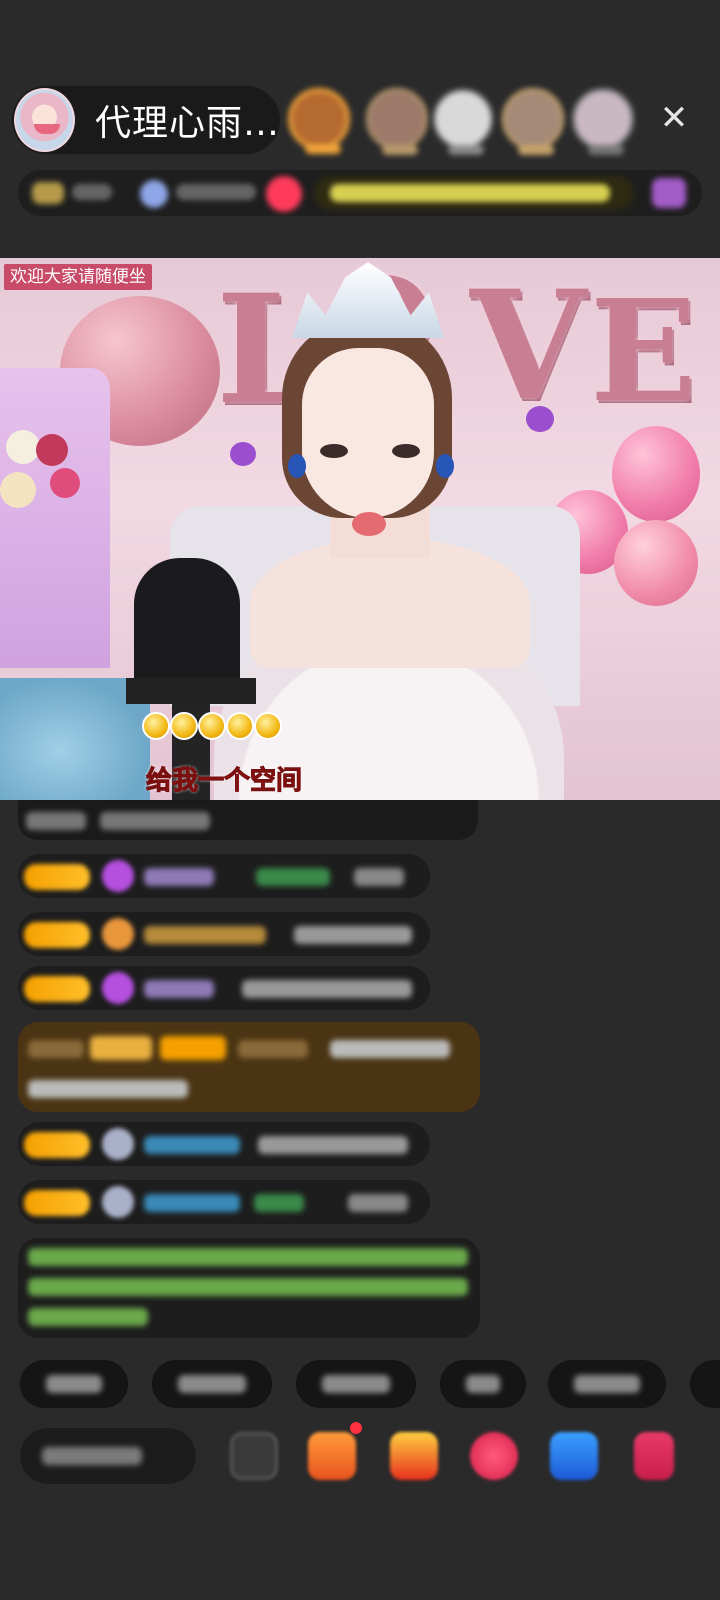 The image size is (720, 1600). What do you see at coordinates (643, 352) in the screenshot?
I see `love-letter: E` at bounding box center [643, 352].